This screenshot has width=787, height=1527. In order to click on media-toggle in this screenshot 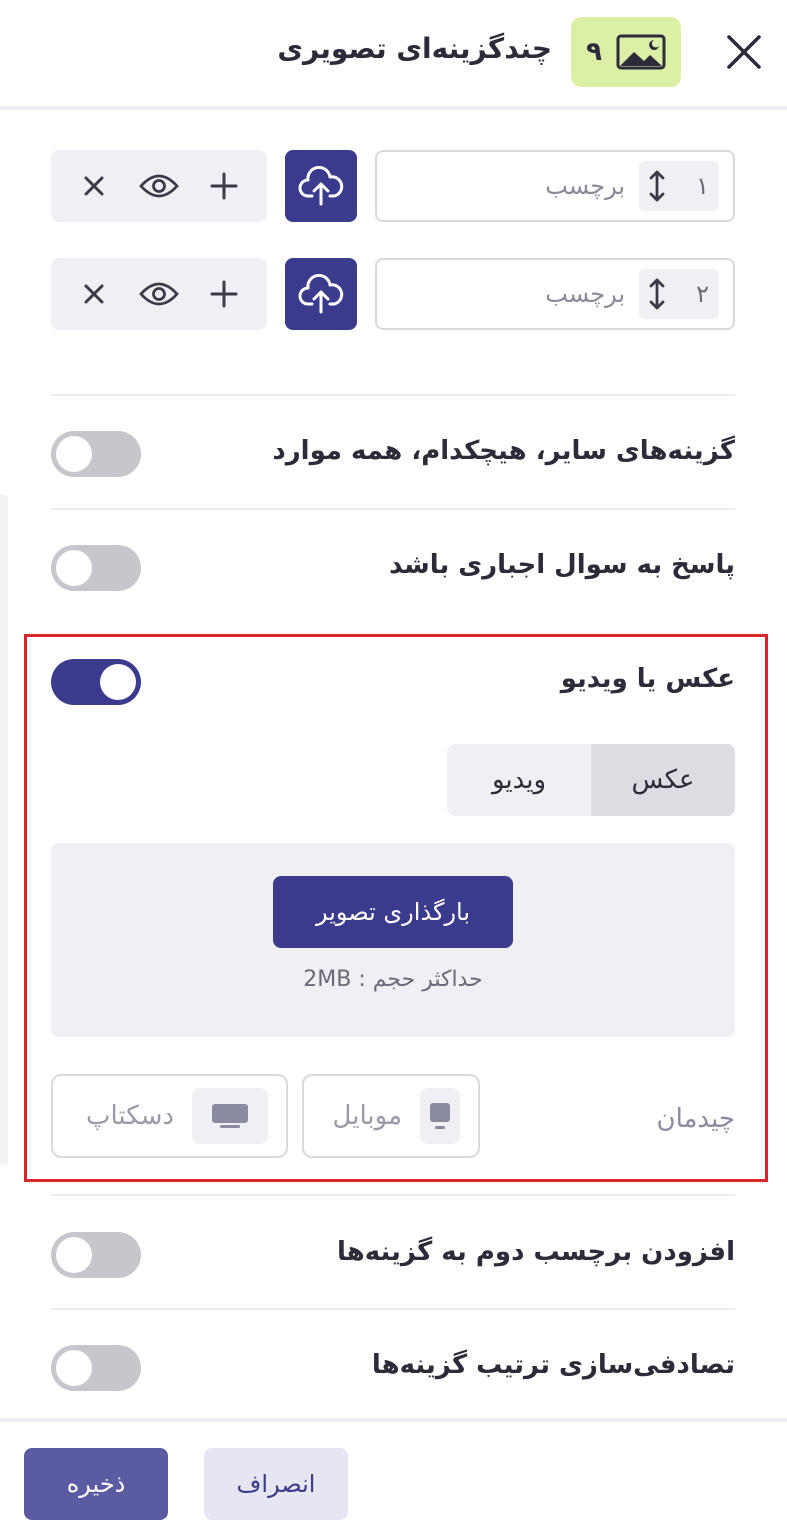, I will do `click(96, 682)`.